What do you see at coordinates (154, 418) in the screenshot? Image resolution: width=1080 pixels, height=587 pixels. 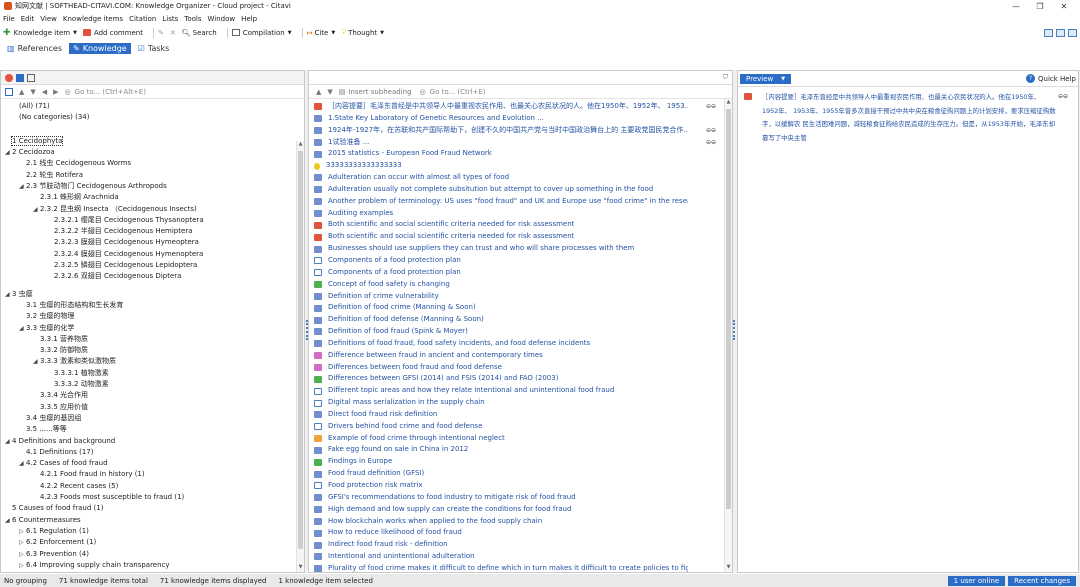 I see `tree-item: 3.4 虫瘿的基因组` at bounding box center [154, 418].